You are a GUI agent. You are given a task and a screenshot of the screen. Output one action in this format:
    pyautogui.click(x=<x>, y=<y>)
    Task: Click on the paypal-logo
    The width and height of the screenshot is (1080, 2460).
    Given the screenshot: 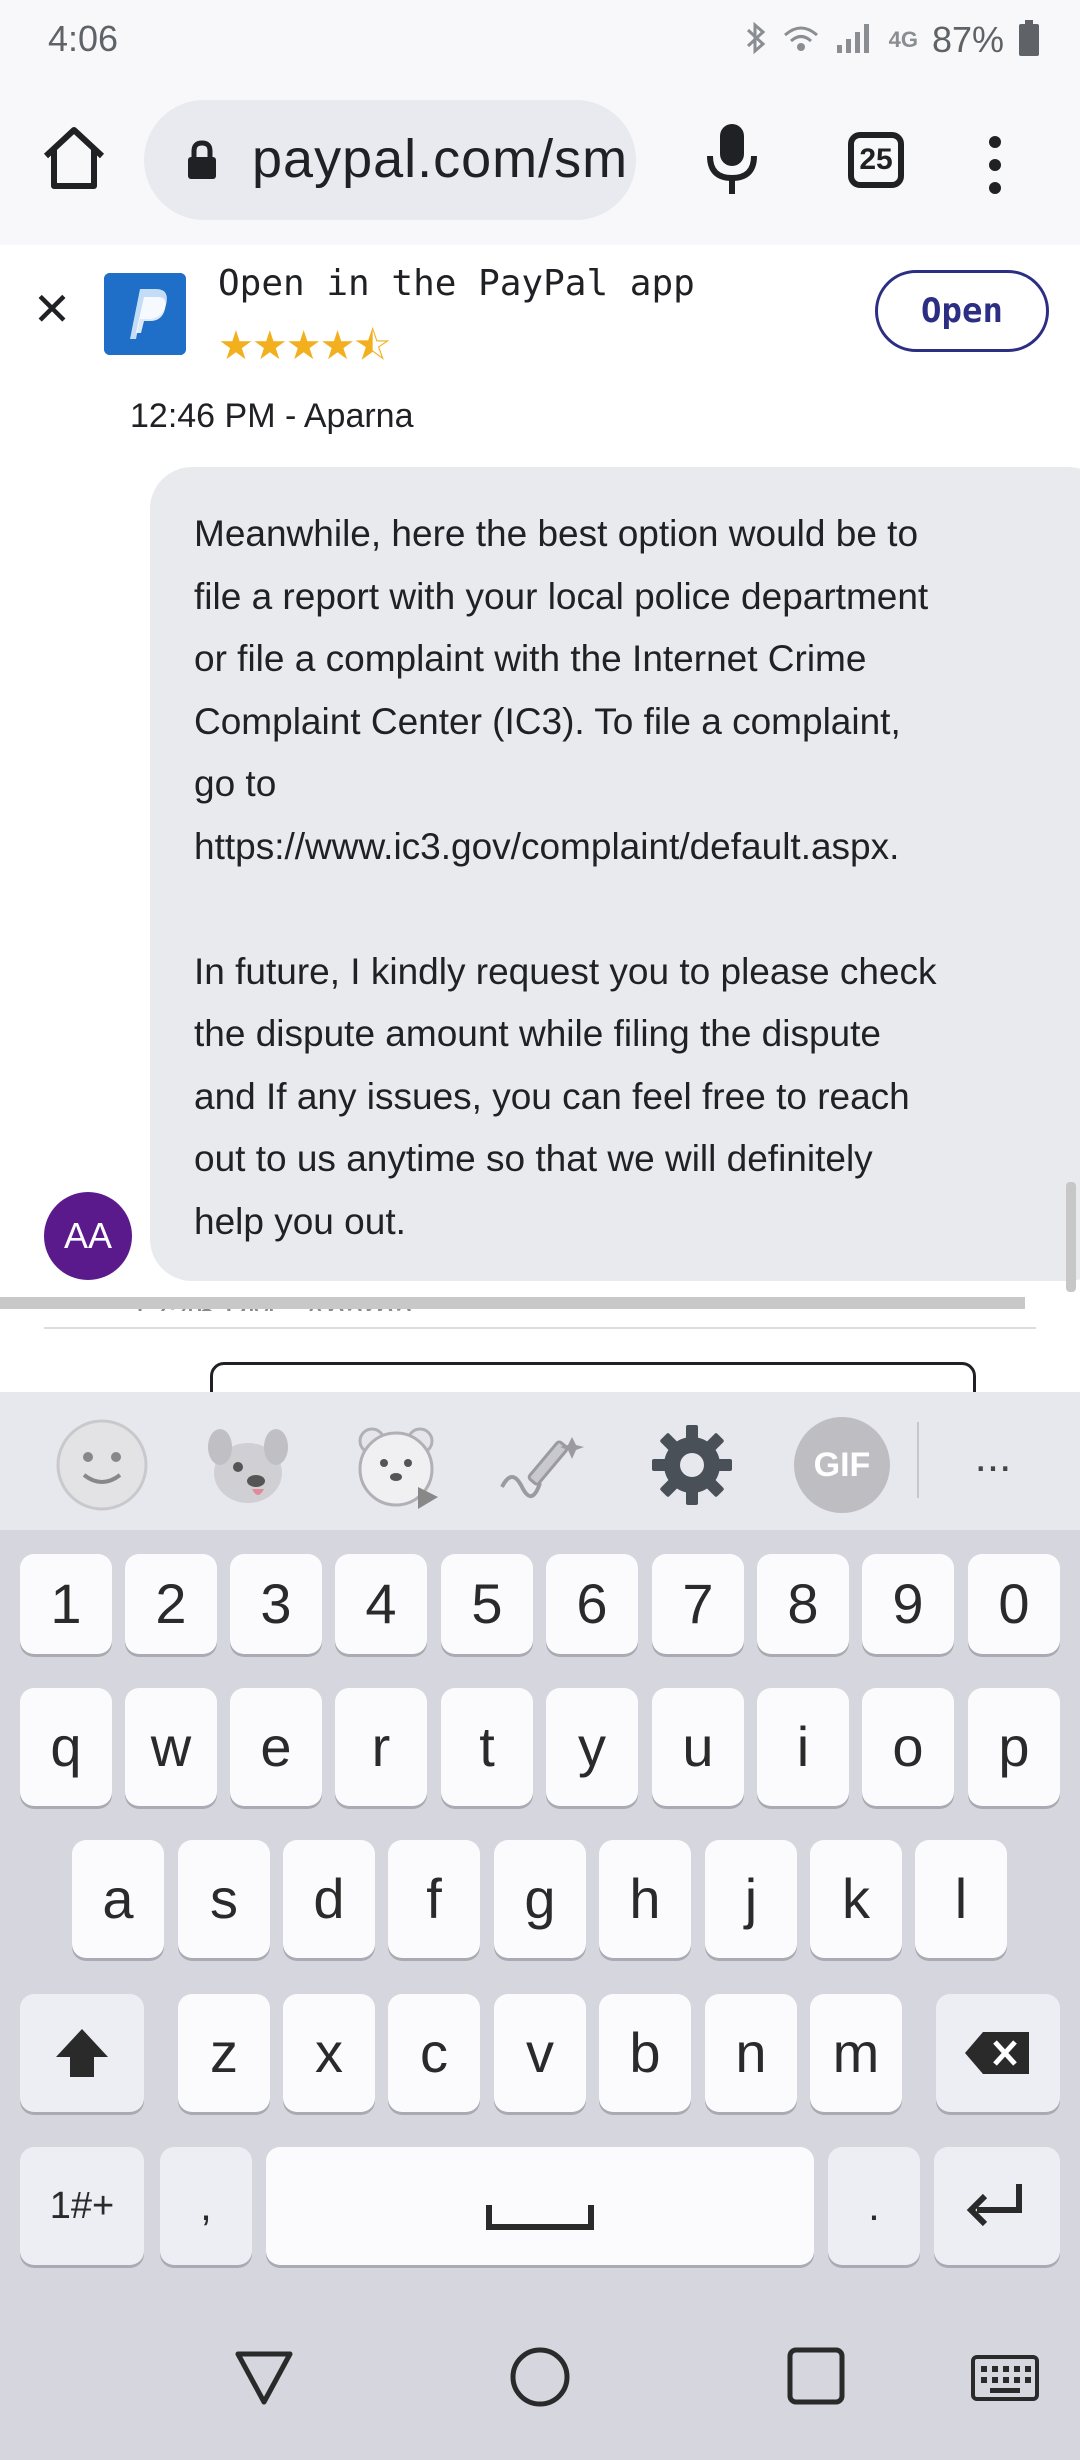 What is the action you would take?
    pyautogui.click(x=145, y=314)
    